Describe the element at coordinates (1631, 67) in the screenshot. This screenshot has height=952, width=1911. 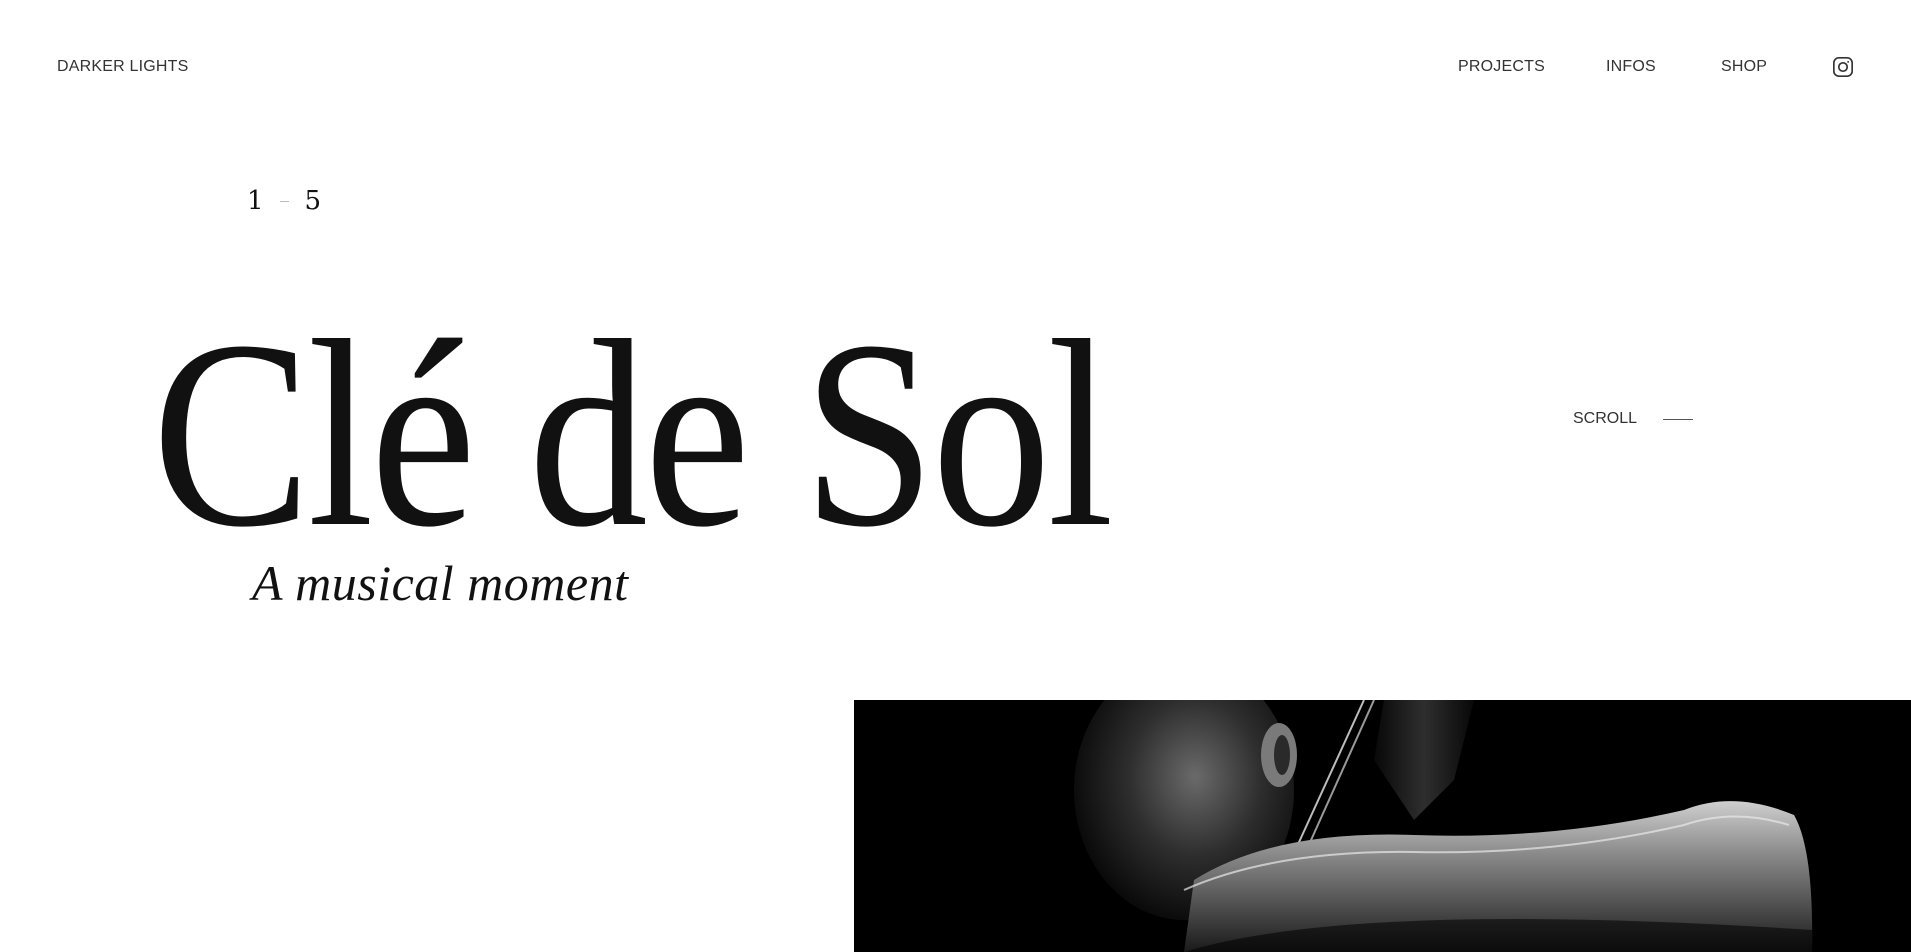
I see `nav-item-infos: INFOS` at that location.